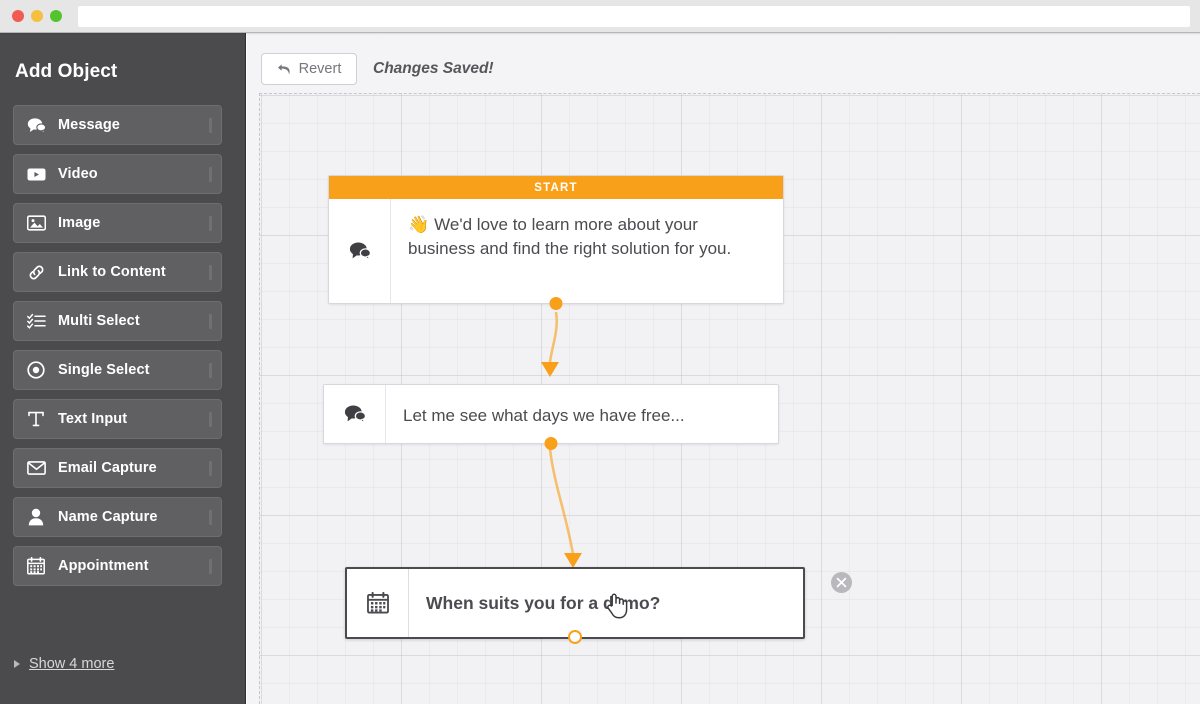 Image resolution: width=1200 pixels, height=704 pixels. Describe the element at coordinates (36, 517) in the screenshot. I see `person-icon` at that location.